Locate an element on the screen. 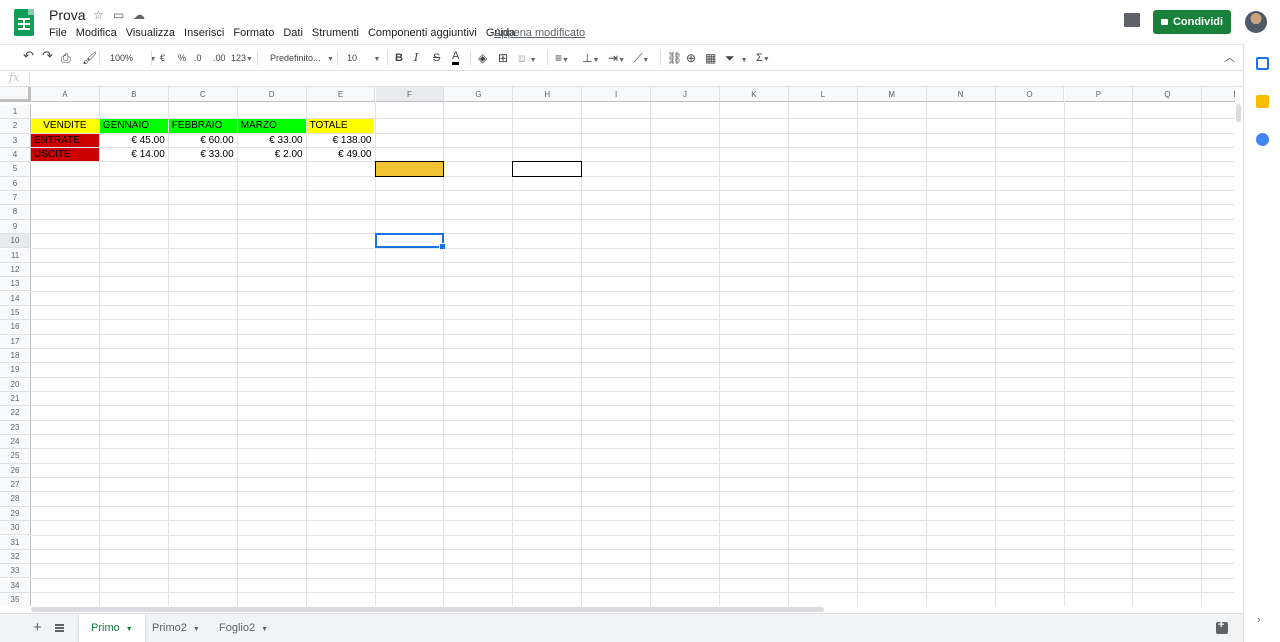 Image resolution: width=1280 pixels, height=642 pixels. row-header-17: 17 is located at coordinates (15, 341).